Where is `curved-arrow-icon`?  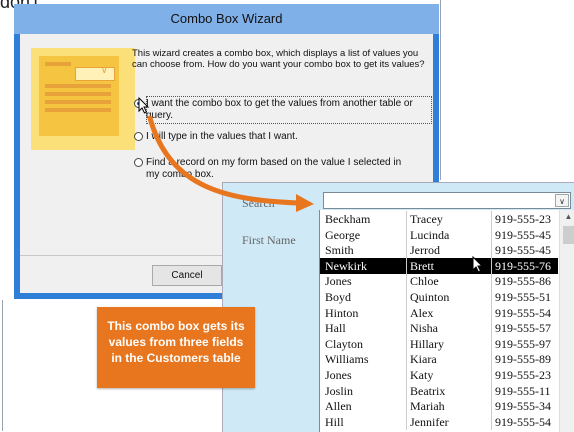 curved-arrow-icon is located at coordinates (230, 163).